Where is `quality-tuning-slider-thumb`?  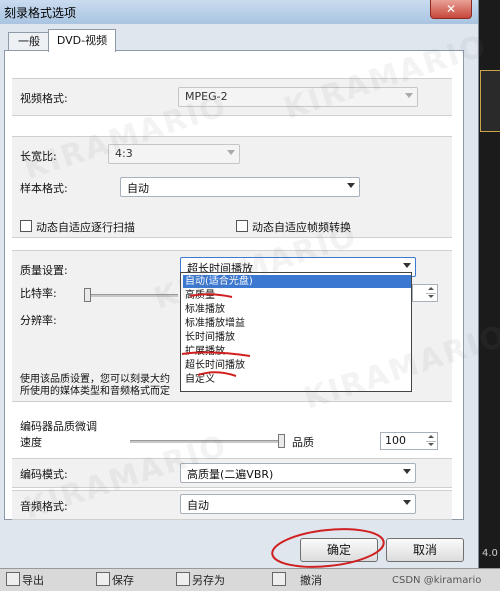
quality-tuning-slider-thumb is located at coordinates (281, 441).